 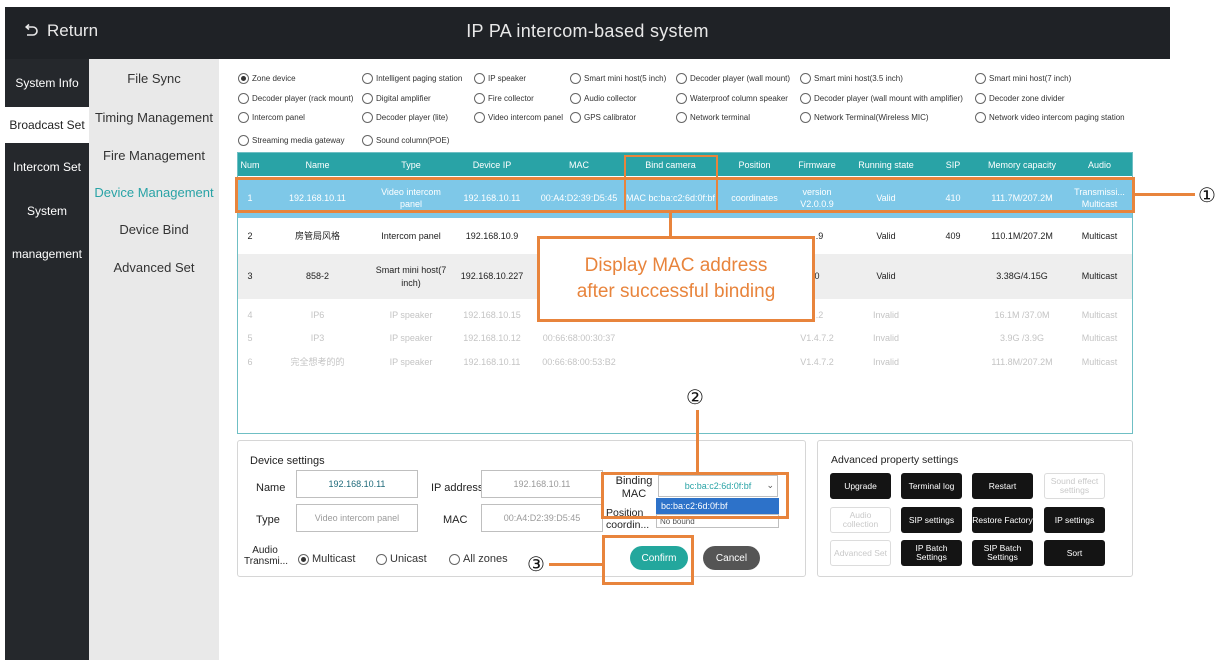 What do you see at coordinates (860, 520) in the screenshot?
I see `audio-collection-button: Audio collection` at bounding box center [860, 520].